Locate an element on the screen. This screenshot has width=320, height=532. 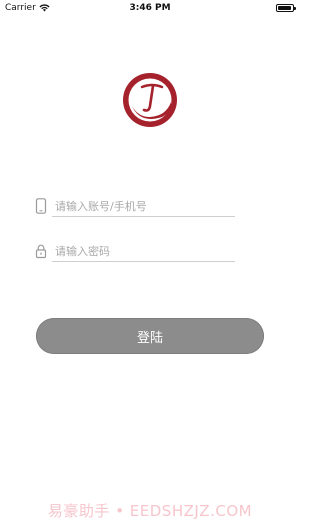
password-field-row is located at coordinates (135, 251).